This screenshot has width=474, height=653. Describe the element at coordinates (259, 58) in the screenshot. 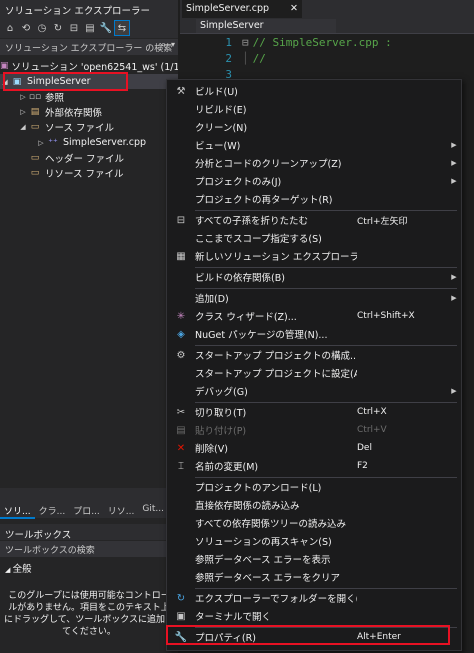

I see `code-text: //` at that location.